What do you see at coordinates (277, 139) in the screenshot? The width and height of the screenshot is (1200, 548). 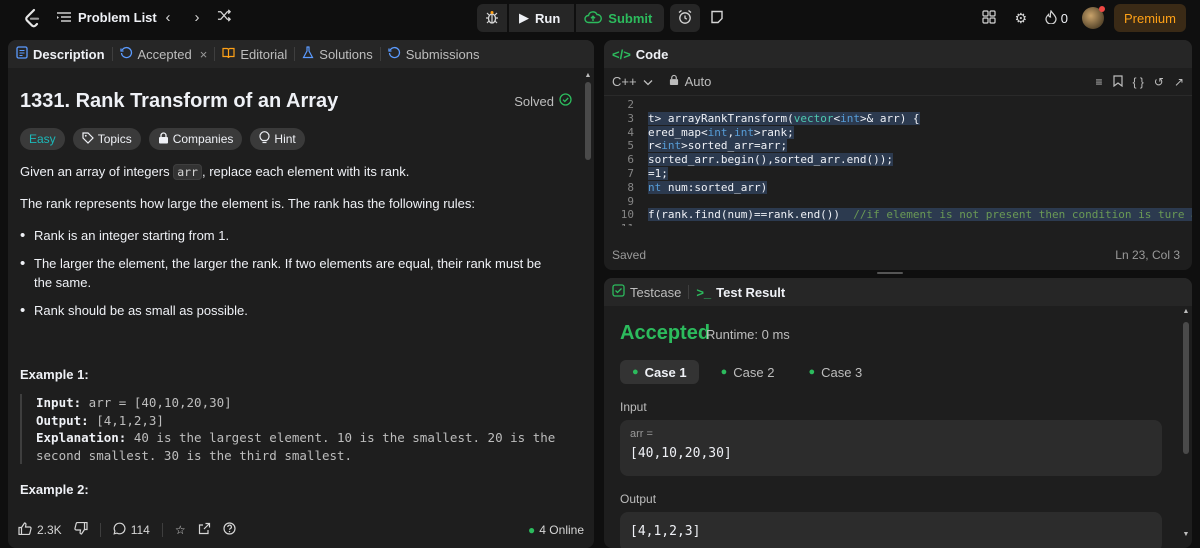 I see `hint-chip: Hint` at bounding box center [277, 139].